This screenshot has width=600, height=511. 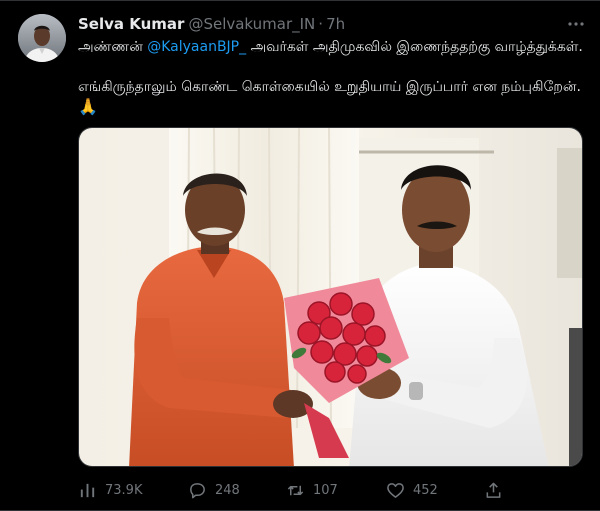 I want to click on analytics-icon, so click(x=87, y=490).